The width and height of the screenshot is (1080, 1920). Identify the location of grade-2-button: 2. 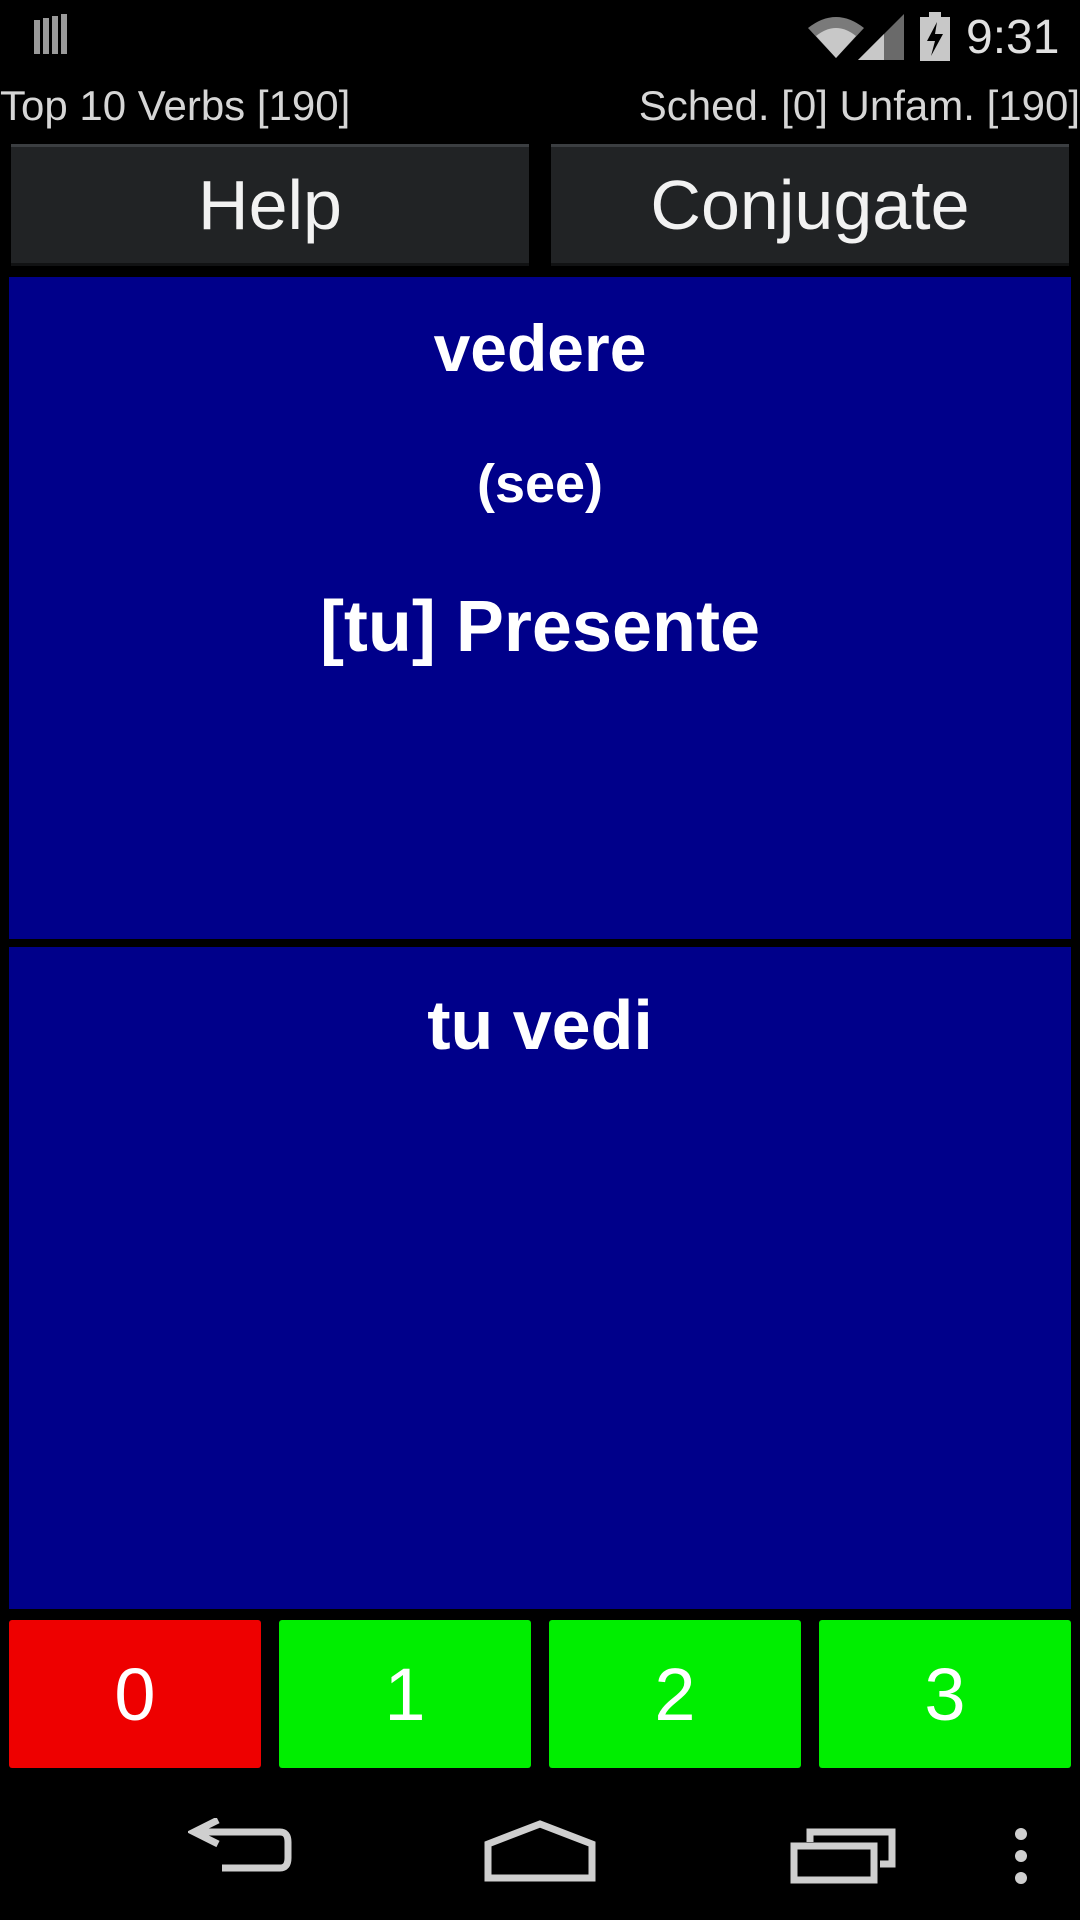
(675, 1694).